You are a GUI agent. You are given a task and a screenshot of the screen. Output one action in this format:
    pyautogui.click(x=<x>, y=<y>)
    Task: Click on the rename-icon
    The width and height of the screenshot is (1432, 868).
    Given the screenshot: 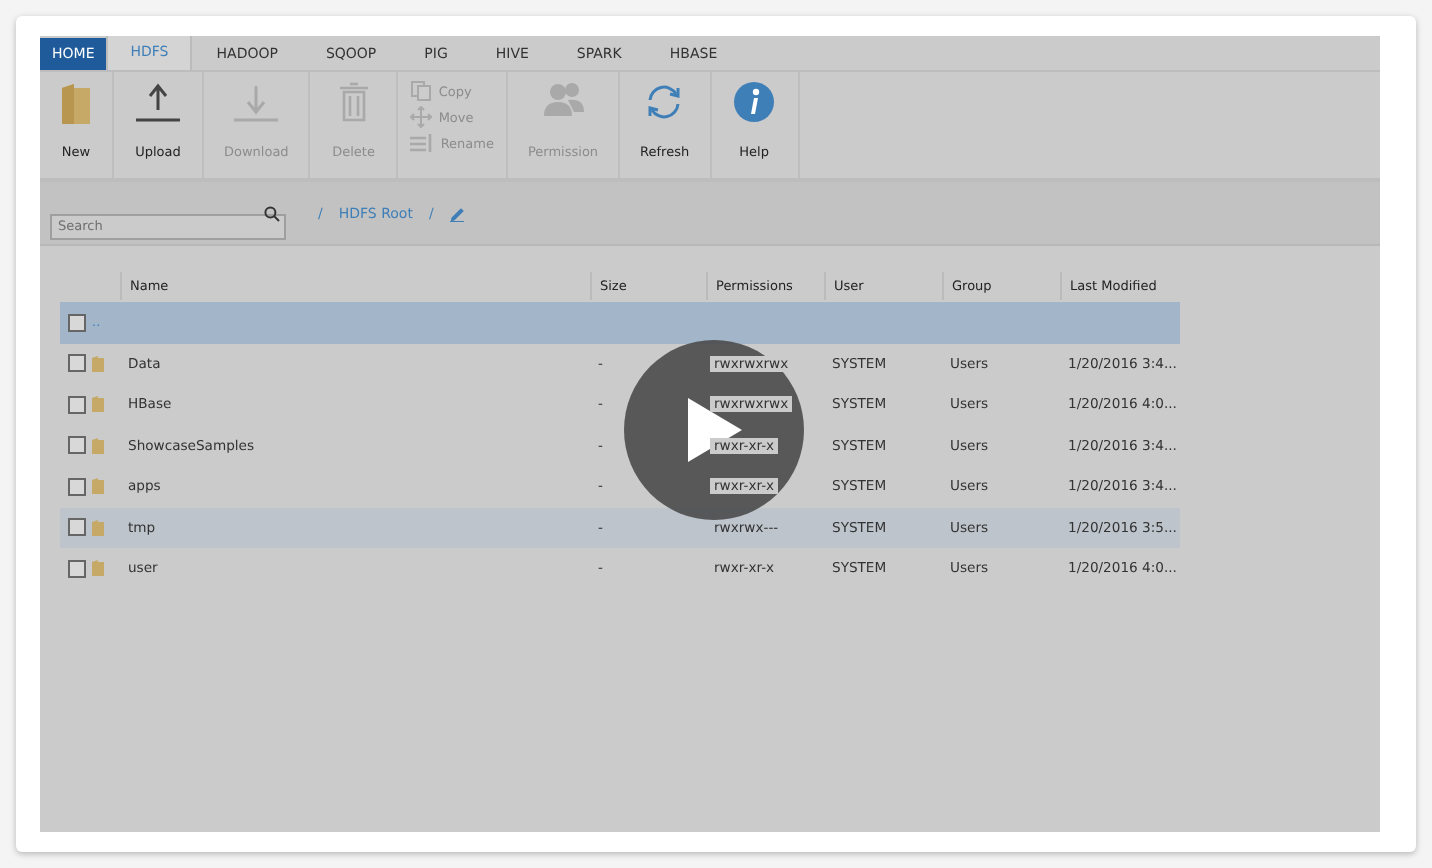 What is the action you would take?
    pyautogui.click(x=422, y=143)
    